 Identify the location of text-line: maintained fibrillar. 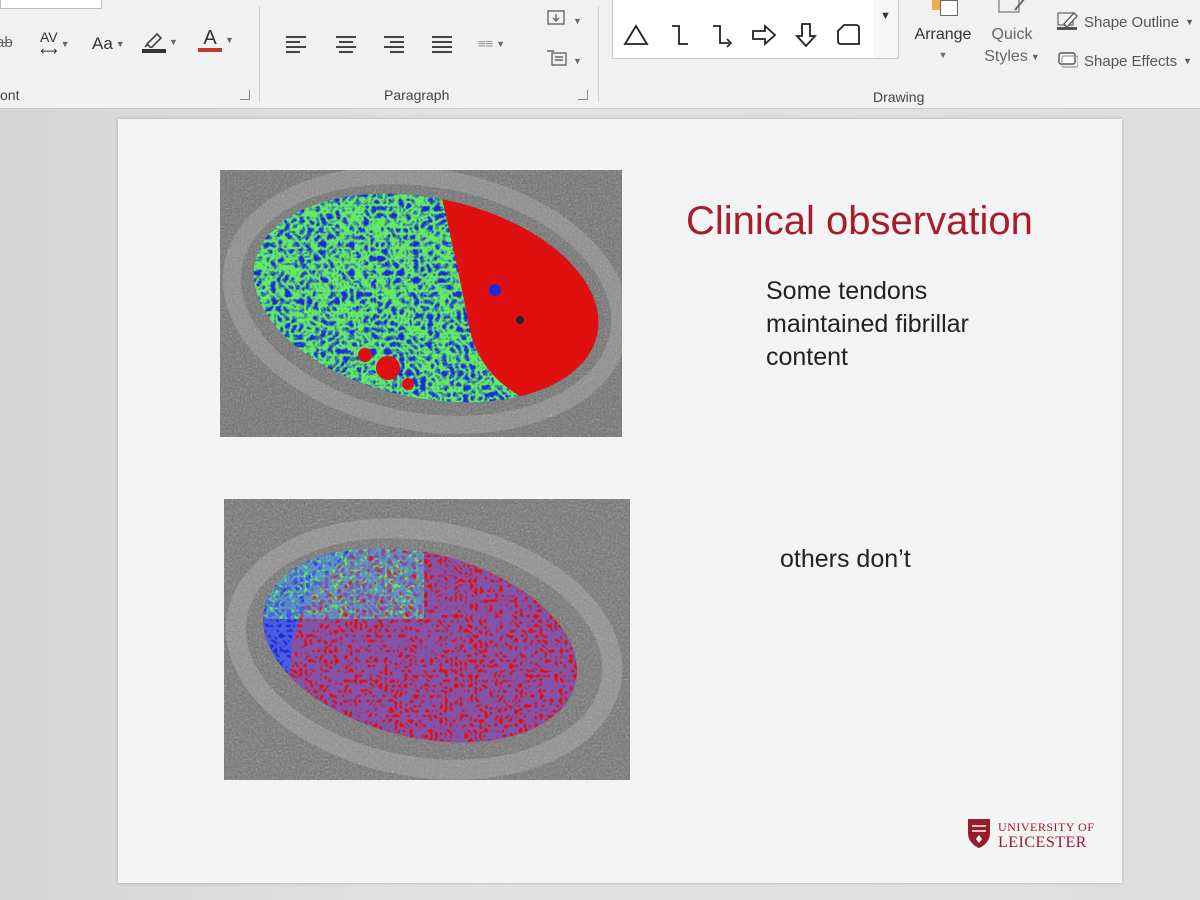
(867, 324).